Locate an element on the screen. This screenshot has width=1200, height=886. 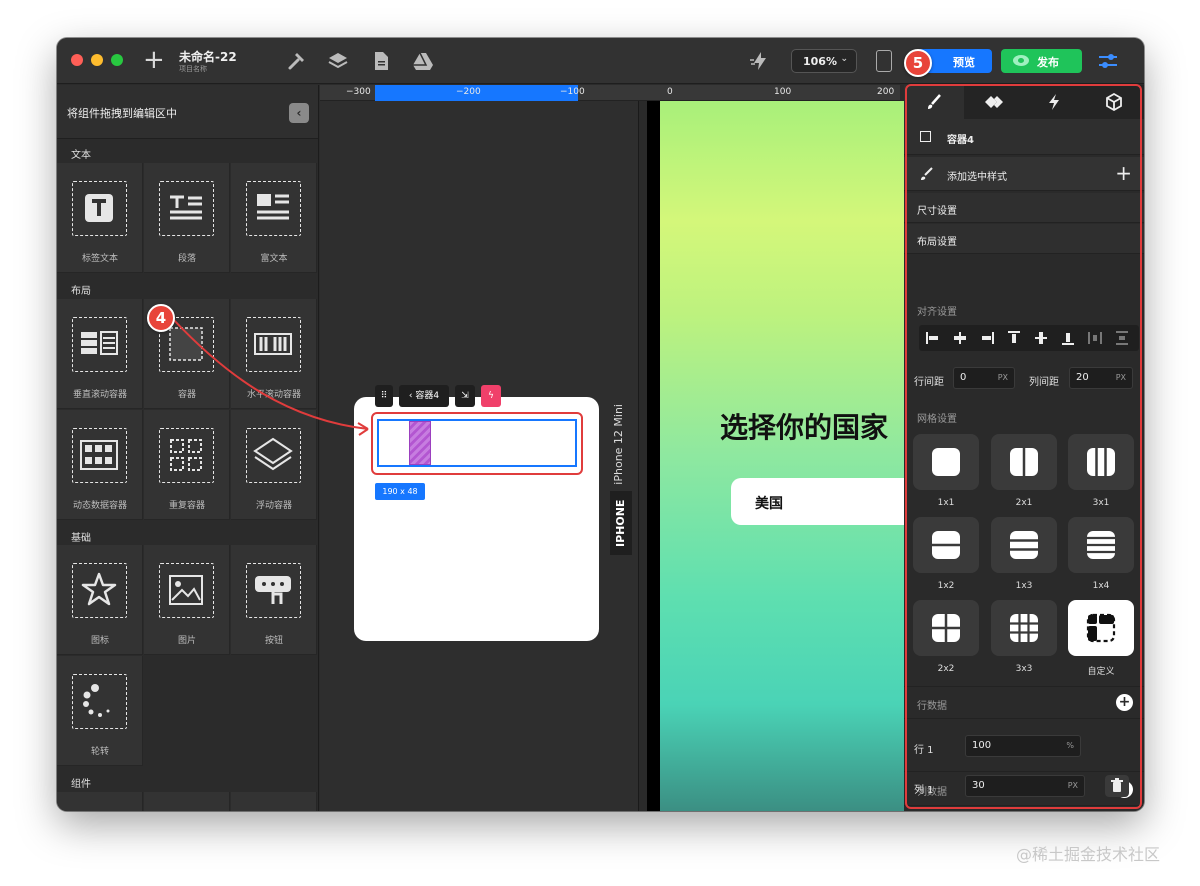
ruler-label: 100 is located at coordinates (783, 92).